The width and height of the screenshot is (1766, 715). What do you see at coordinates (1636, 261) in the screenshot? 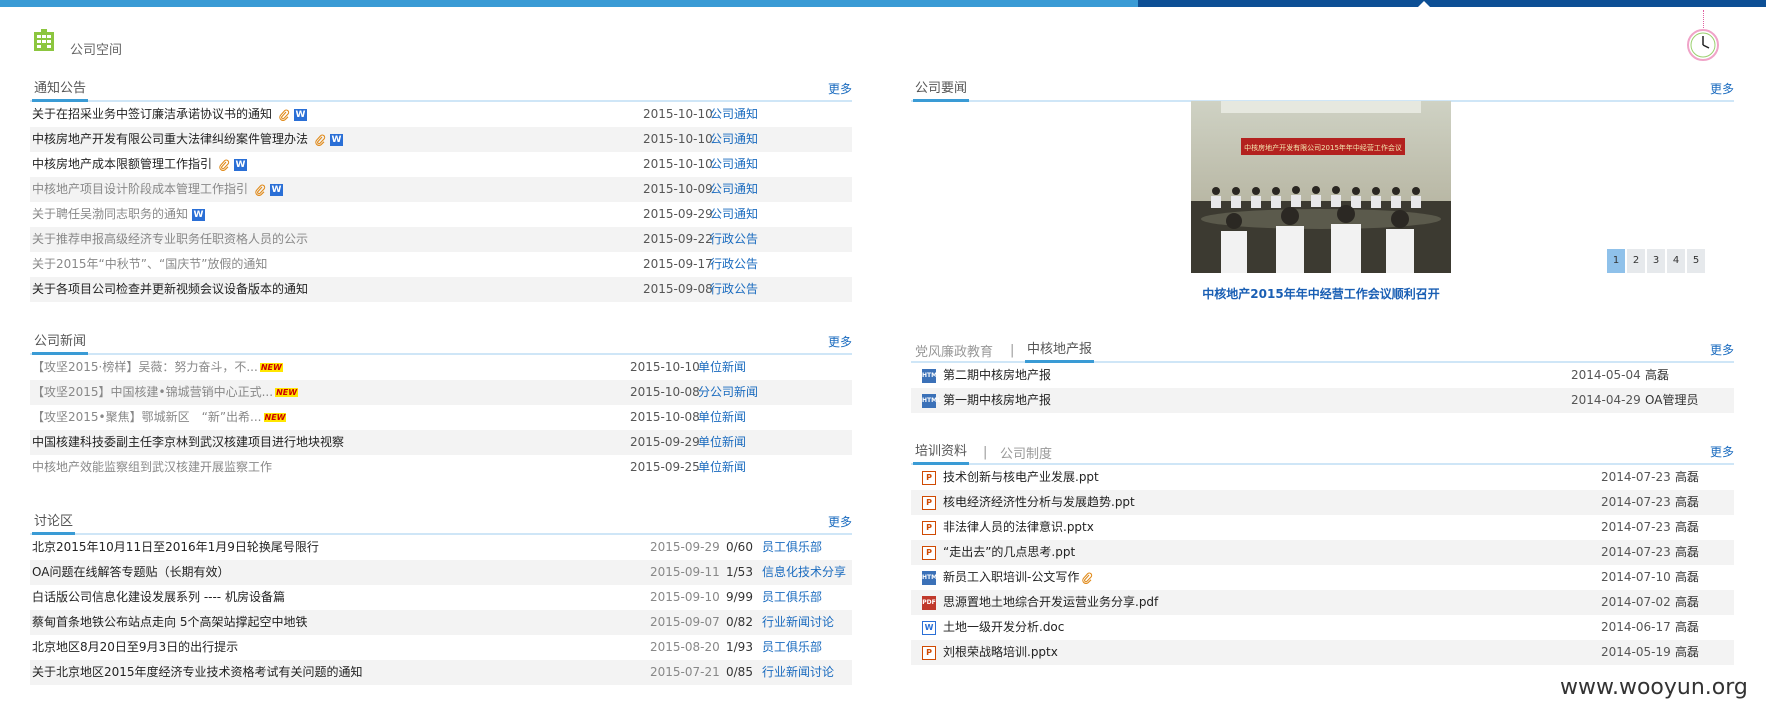
I see `carousel-page-button: 2` at bounding box center [1636, 261].